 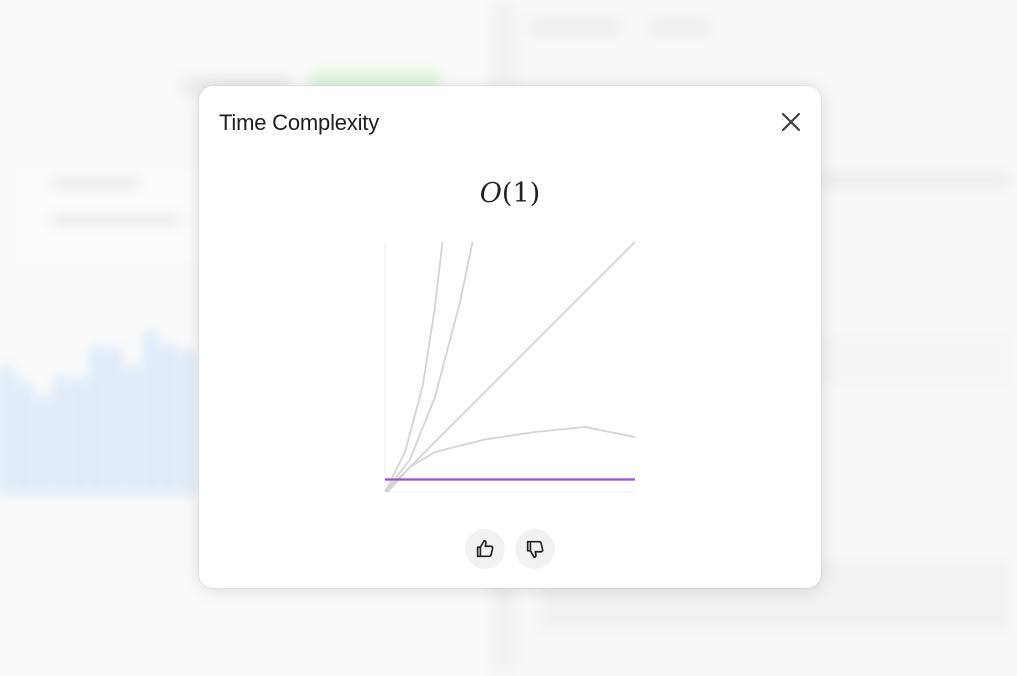 What do you see at coordinates (510, 549) in the screenshot?
I see `feedback-buttons` at bounding box center [510, 549].